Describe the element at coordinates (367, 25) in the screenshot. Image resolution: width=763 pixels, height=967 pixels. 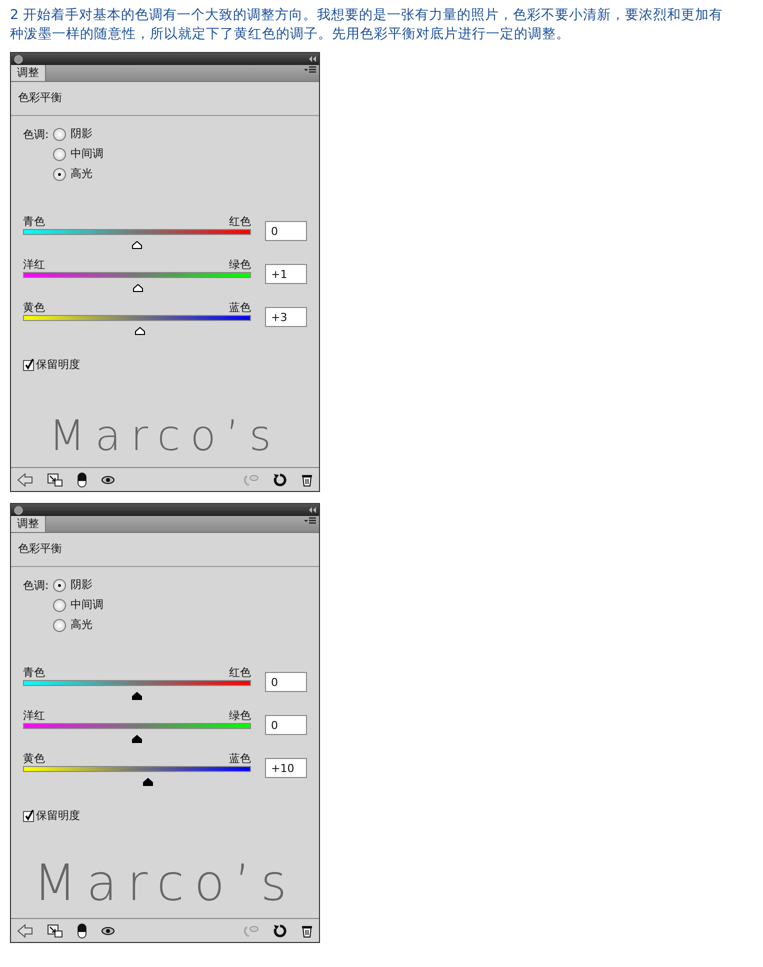
I see `instruction-paragraph: 2 开始着手对基本的色调有一个大致的调整方向。我想要的是一张有力量的照片，色彩不要小清新，要浓烈和更加有种泼墨一样的随意性，所以就定下了黄红色的调子。先用色彩平衡对底片进行一定的调整。` at that location.